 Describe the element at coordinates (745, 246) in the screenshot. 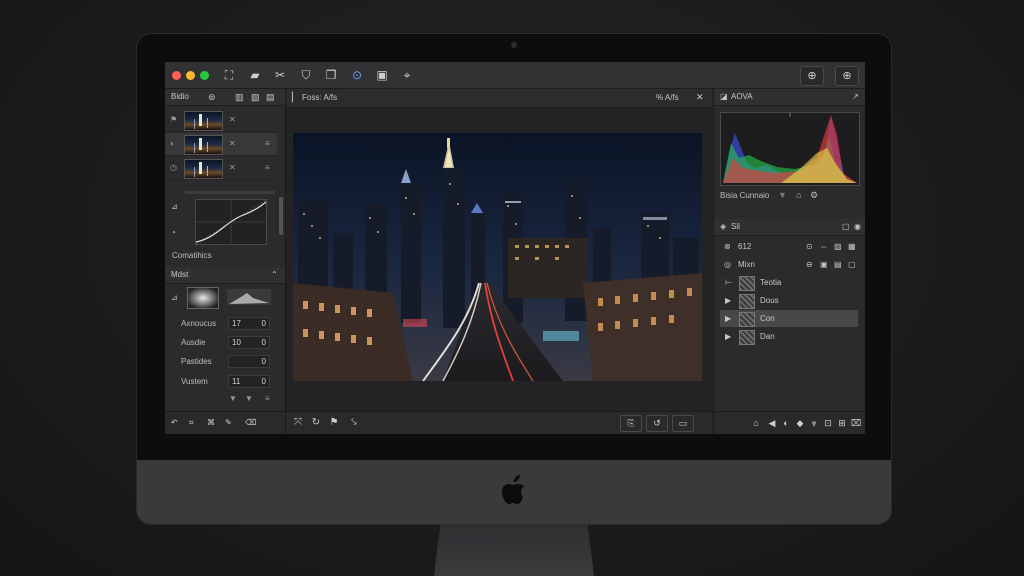

I see `opacity-value: 612` at that location.